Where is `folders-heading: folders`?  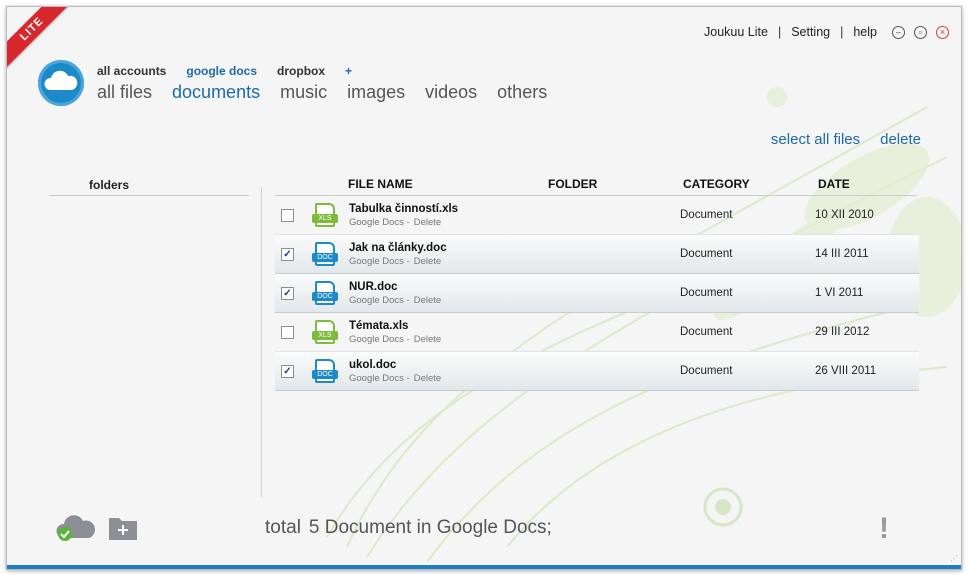 folders-heading: folders is located at coordinates (149, 187).